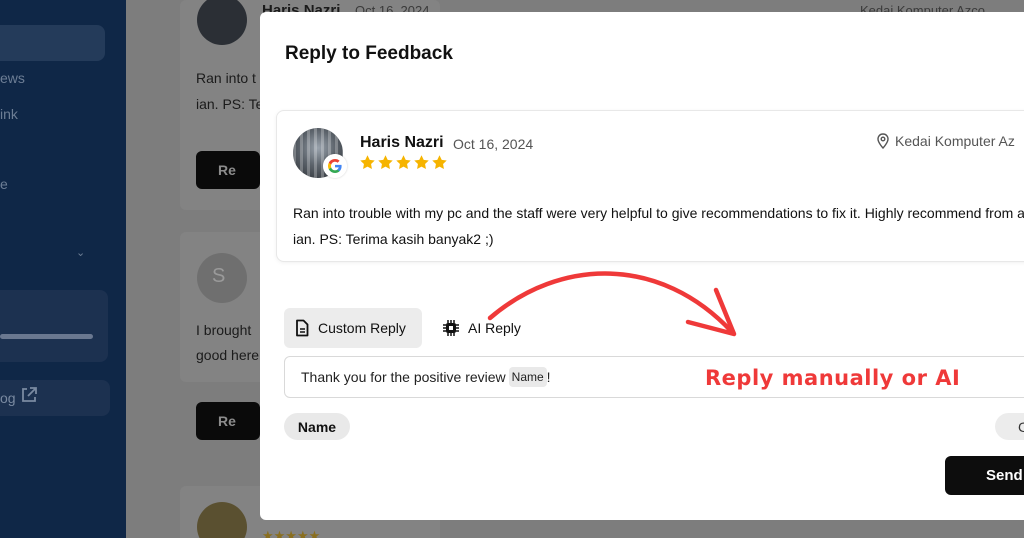  Describe the element at coordinates (612, 304) in the screenshot. I see `annotation-arrow` at that location.